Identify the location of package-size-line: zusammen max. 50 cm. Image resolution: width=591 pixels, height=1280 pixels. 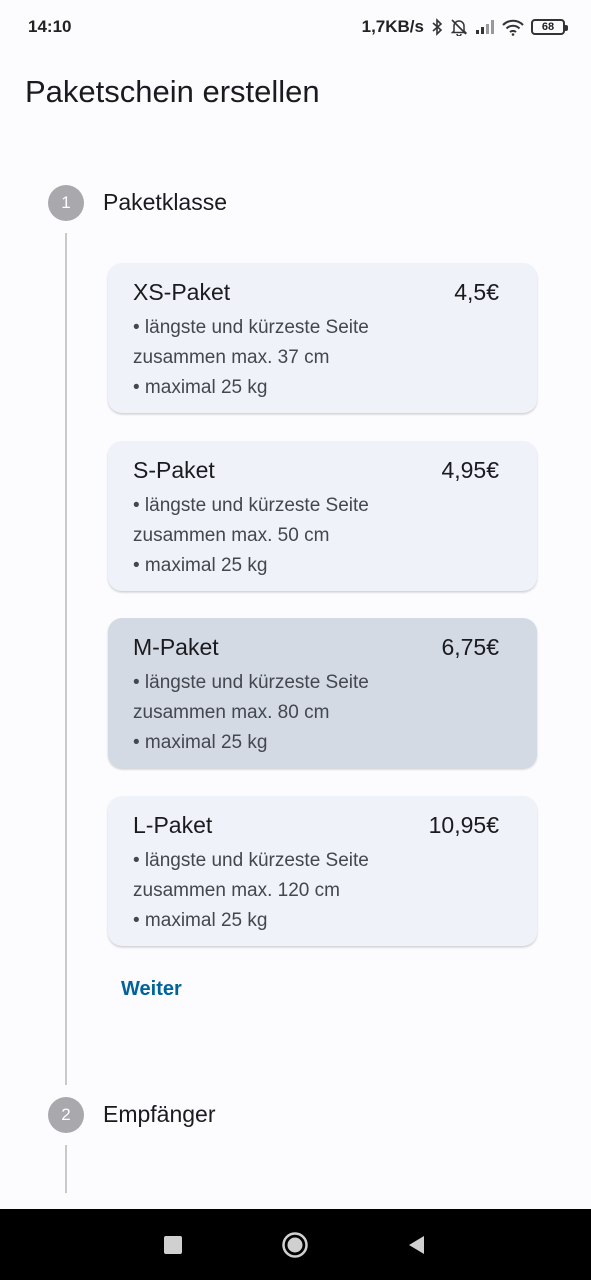
(231, 535).